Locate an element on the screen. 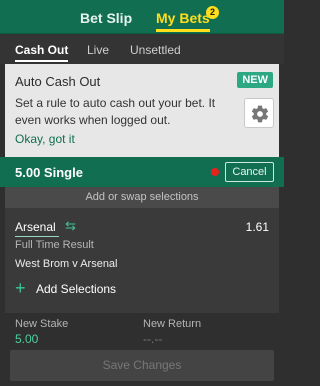 The image size is (320, 386). new-return-value: --.-- is located at coordinates (153, 339).